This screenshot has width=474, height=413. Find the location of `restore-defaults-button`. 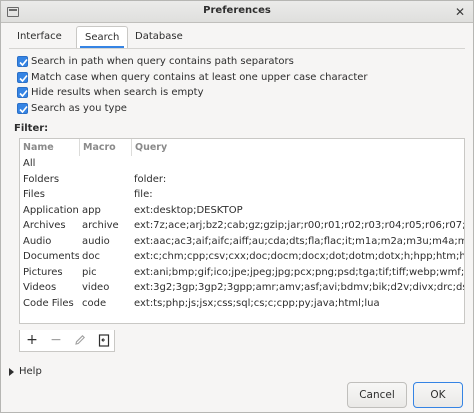

restore-defaults-button is located at coordinates (104, 340).